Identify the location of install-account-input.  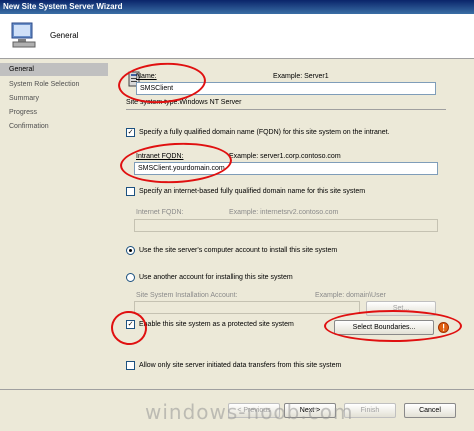
(247, 307).